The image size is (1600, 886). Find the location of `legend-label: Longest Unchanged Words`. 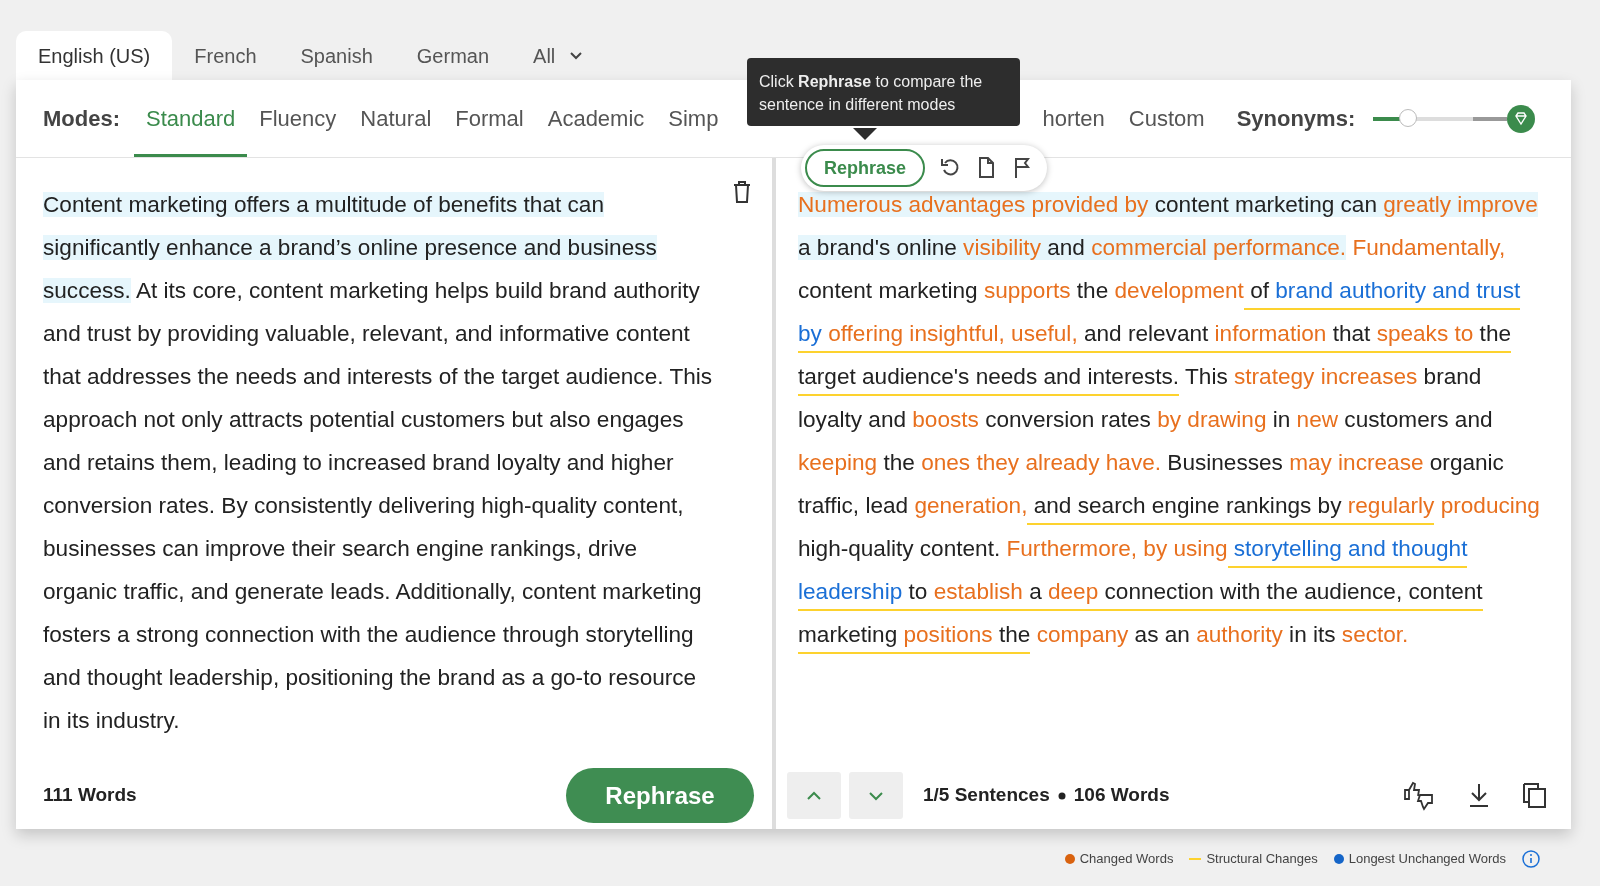

legend-label: Longest Unchanged Words is located at coordinates (1427, 859).